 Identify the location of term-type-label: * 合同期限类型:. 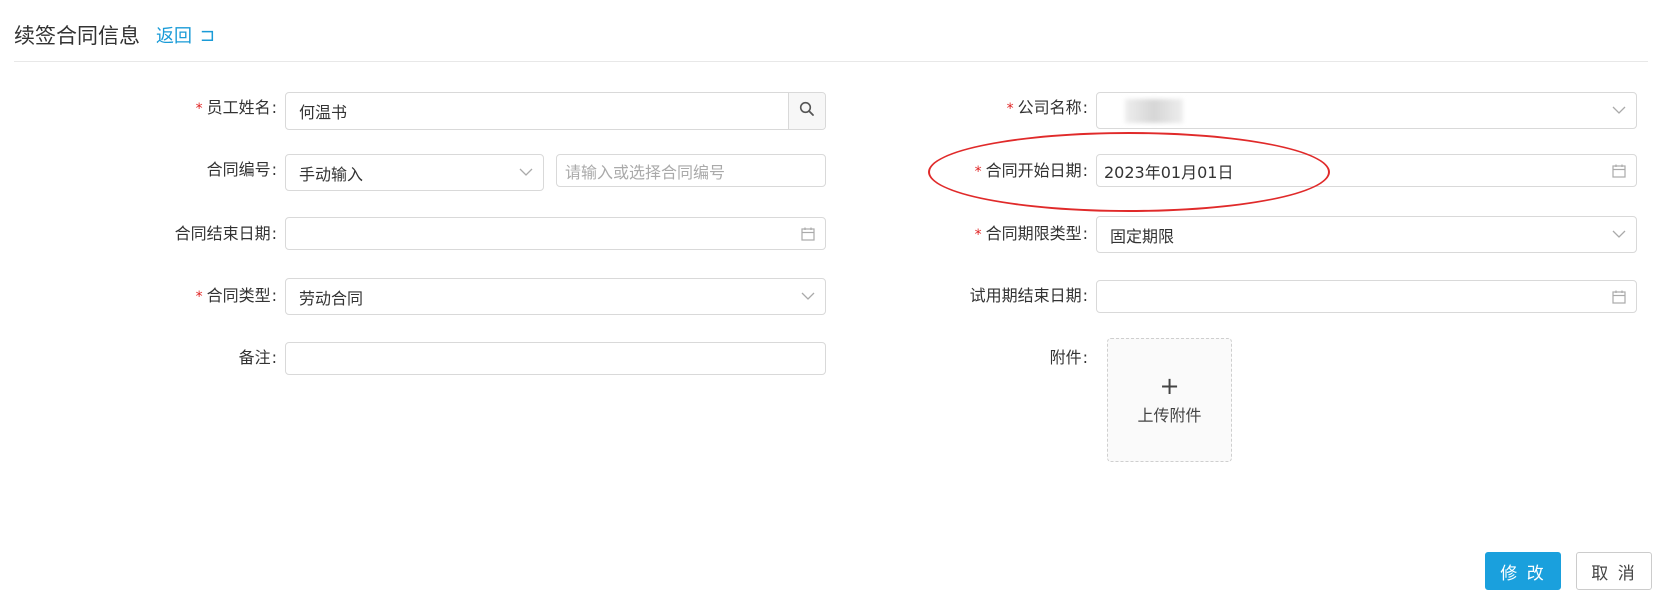
(1031, 233).